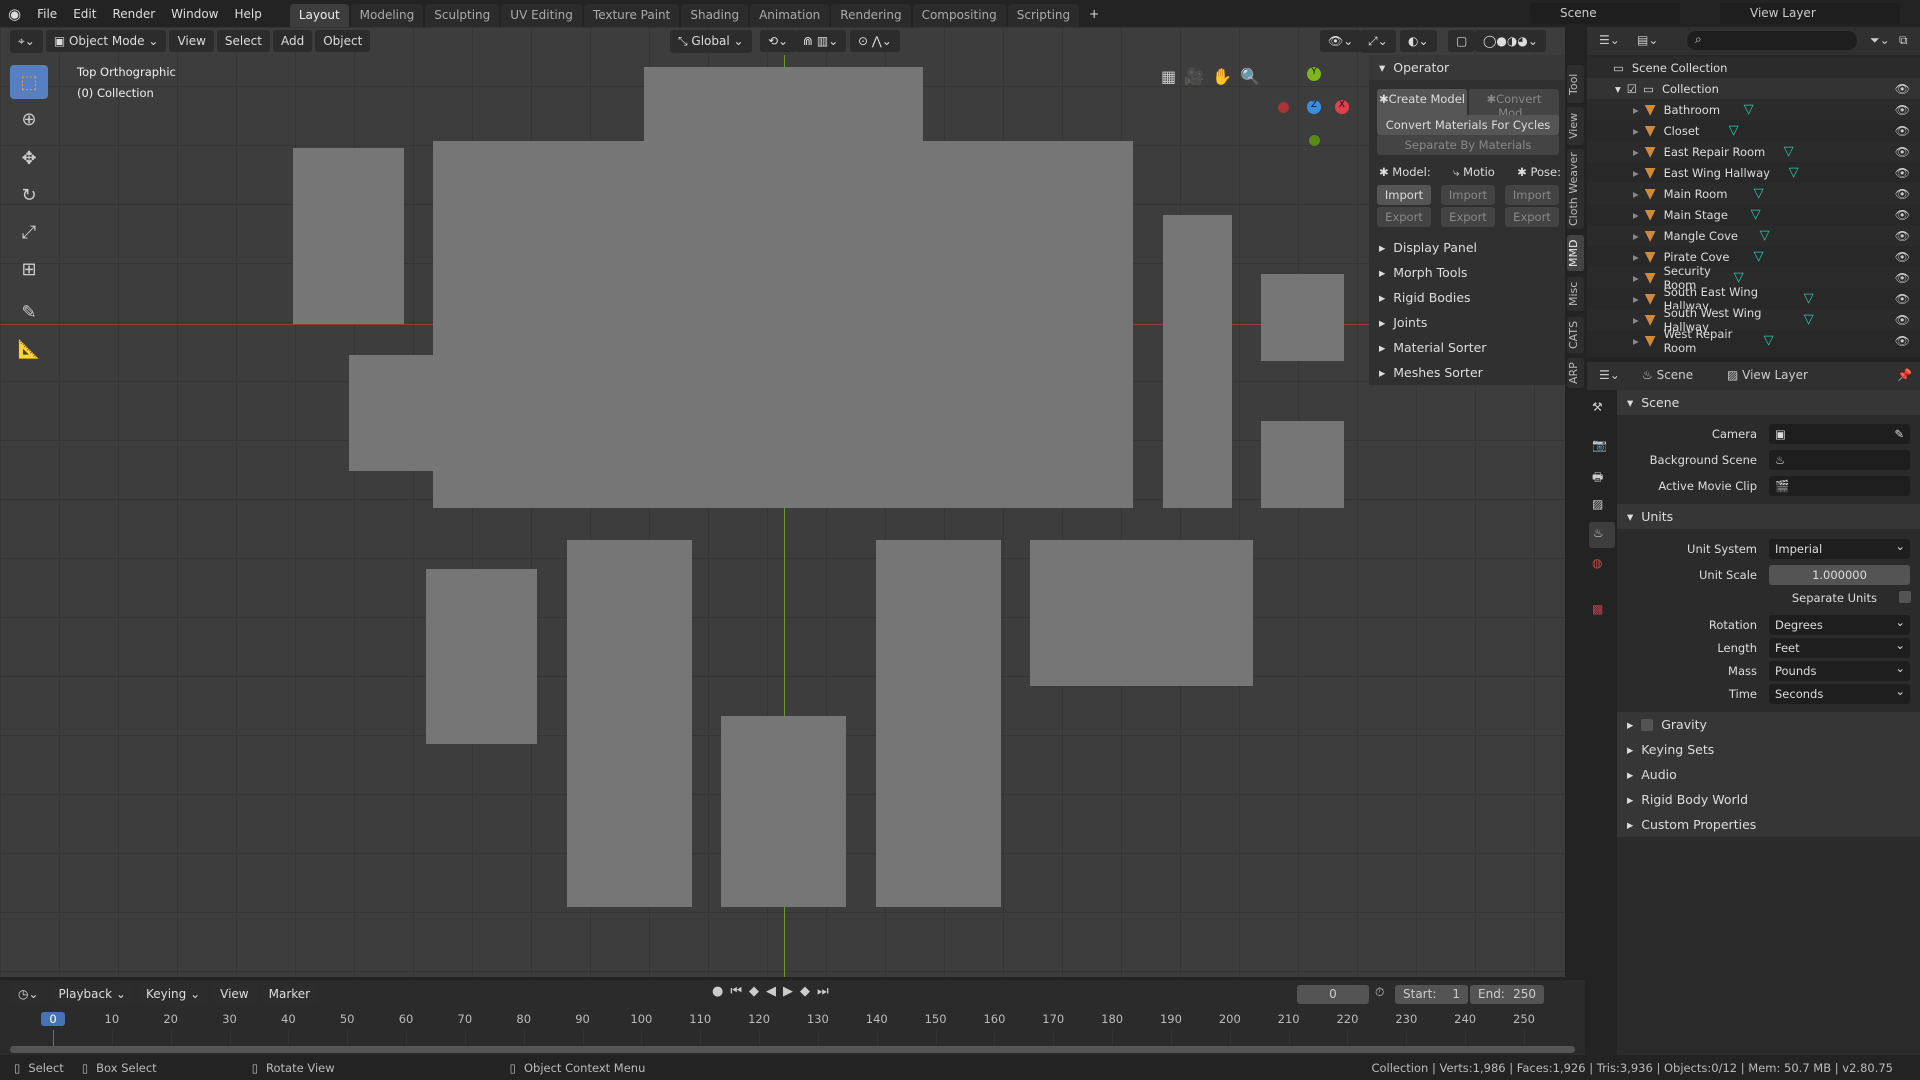 The width and height of the screenshot is (1920, 1080). What do you see at coordinates (14, 14) in the screenshot?
I see `blender-logo-icon: ◉` at bounding box center [14, 14].